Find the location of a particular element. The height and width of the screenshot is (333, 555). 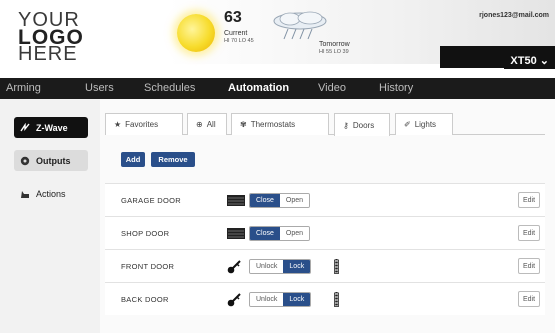

front-door-toggle: Unlock Lock is located at coordinates (280, 266).